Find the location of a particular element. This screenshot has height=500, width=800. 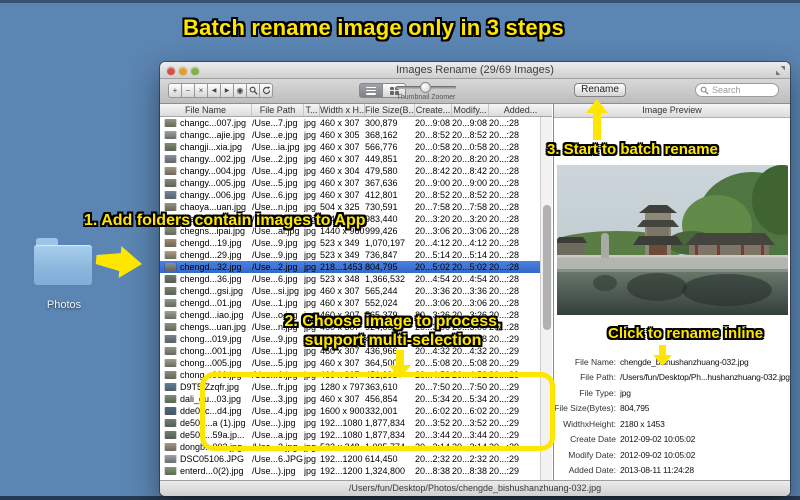

annotation-step1: 1. Add folders contain images to App is located at coordinates (225, 220).